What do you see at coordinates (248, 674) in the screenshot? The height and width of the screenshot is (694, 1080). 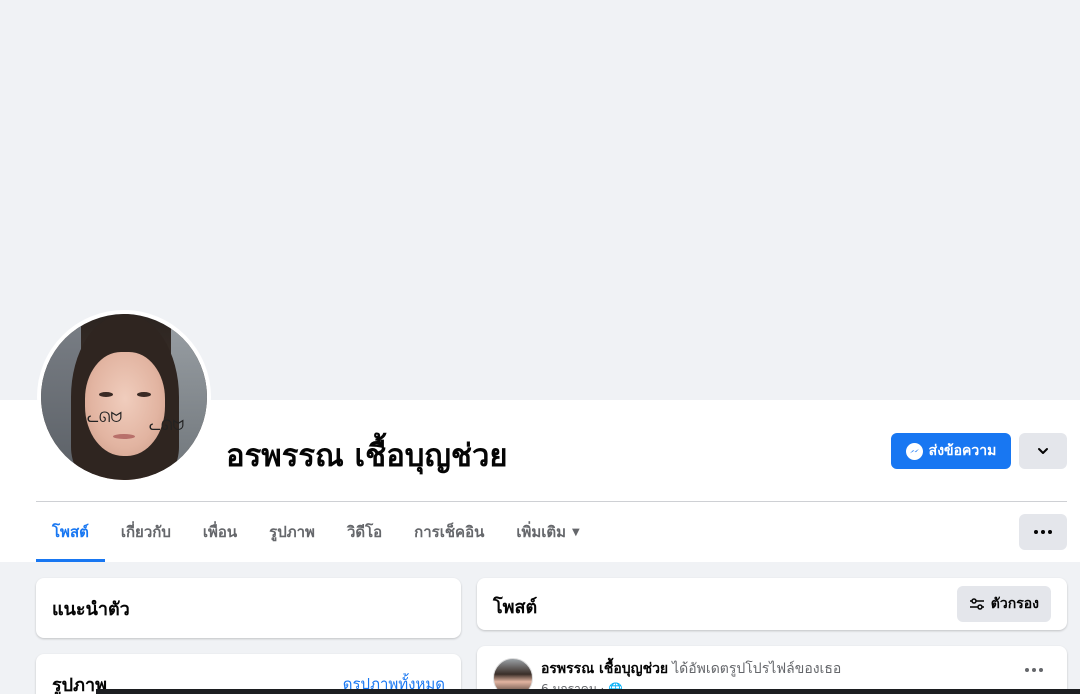 I see `photos-card: รูปภาพ ดูรูปภาพทั้งหมด` at bounding box center [248, 674].